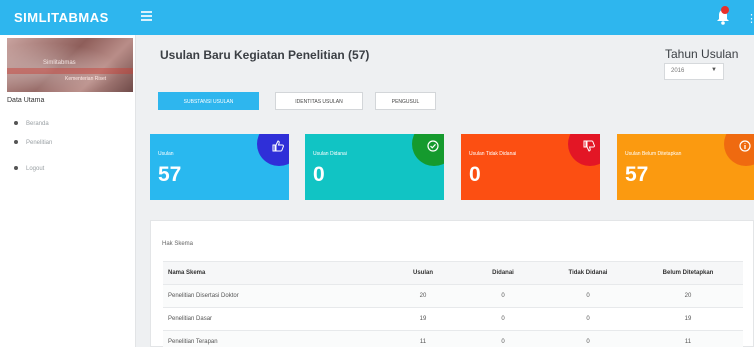 The width and height of the screenshot is (754, 347). I want to click on stat-card-tidak-didanai: Usulan Tidak Didanai 0, so click(530, 167).